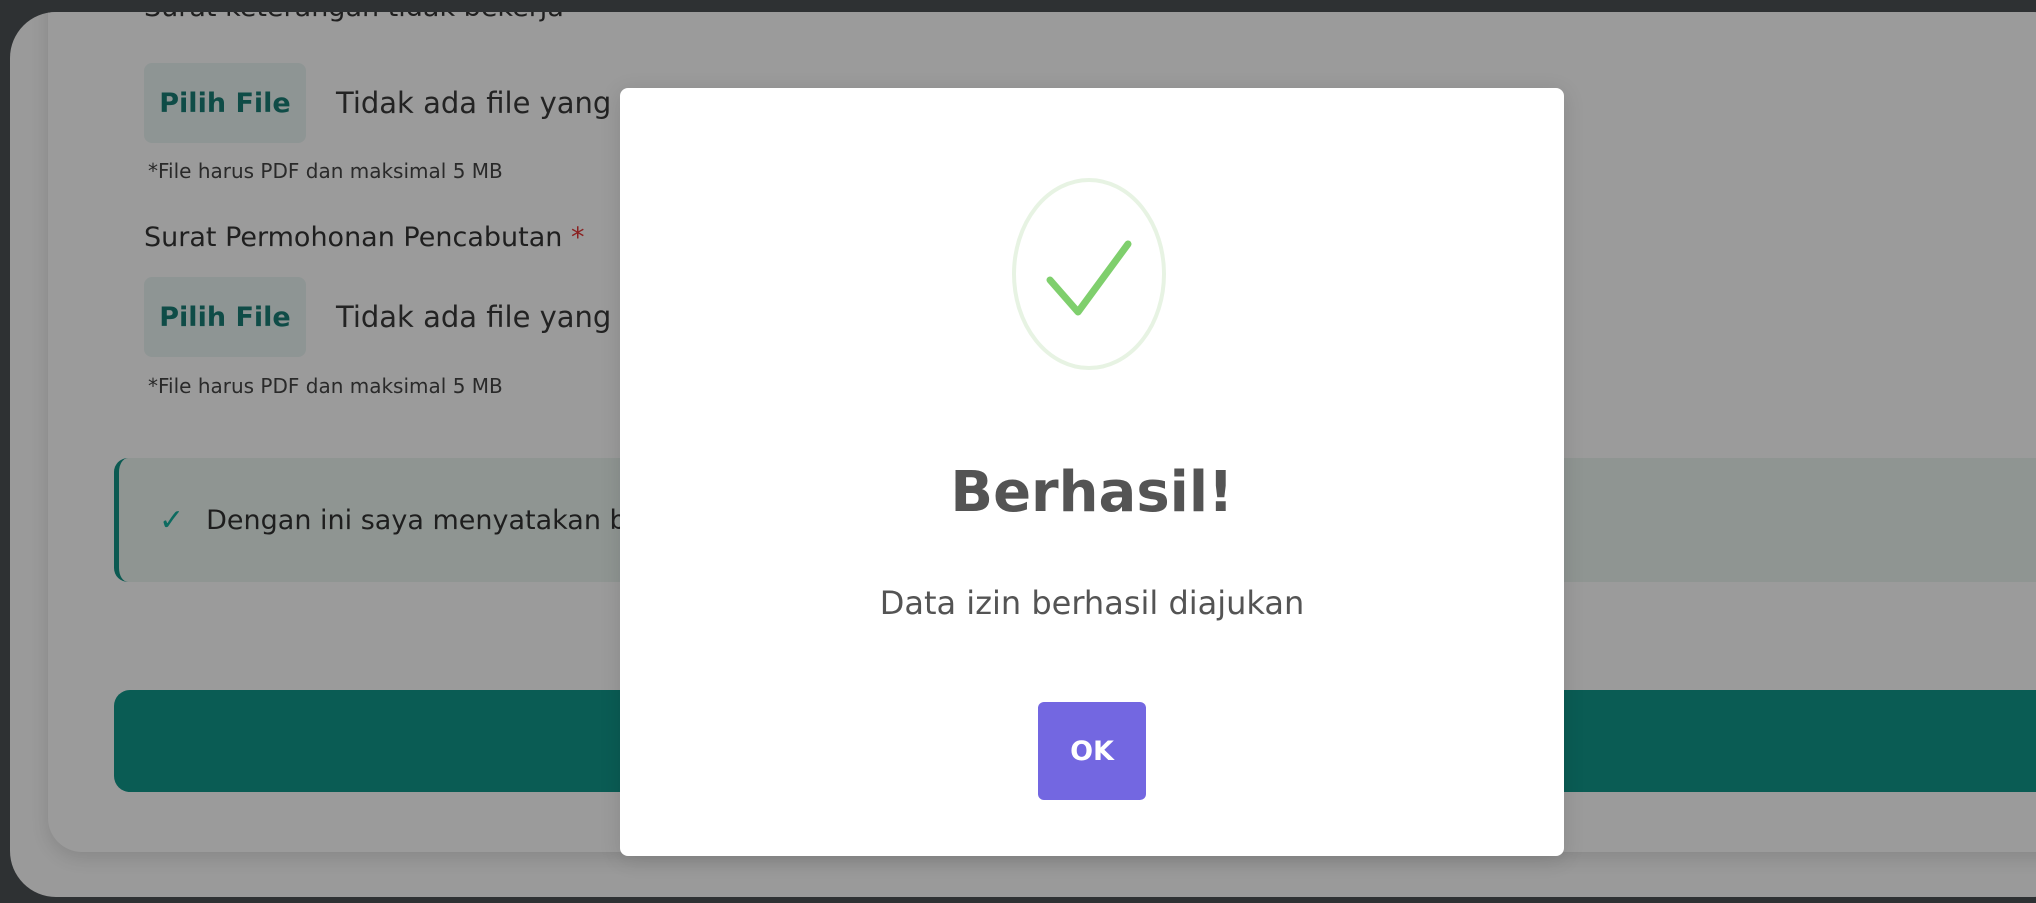  What do you see at coordinates (425, 520) in the screenshot?
I see `consent-text: Dengan ini saya menyatakan ba` at bounding box center [425, 520].